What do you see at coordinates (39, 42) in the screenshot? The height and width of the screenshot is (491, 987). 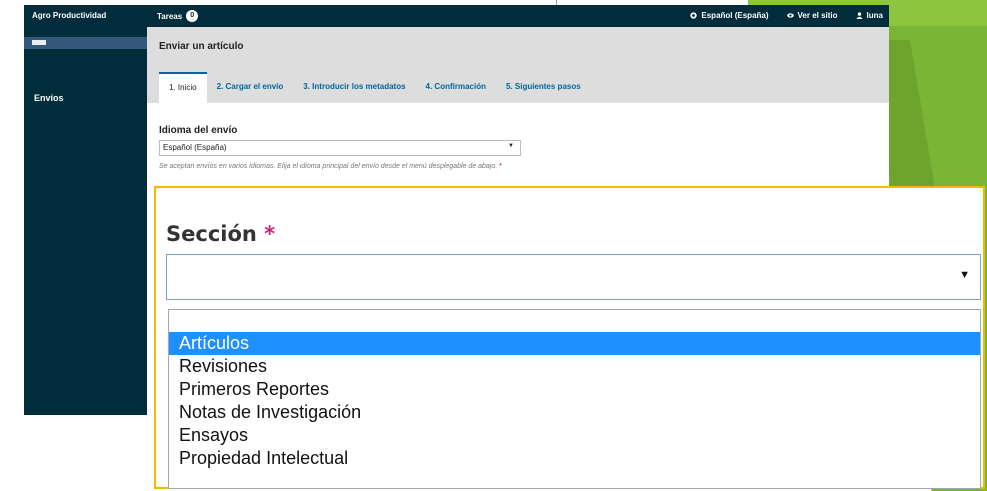 I see `logo-mark` at bounding box center [39, 42].